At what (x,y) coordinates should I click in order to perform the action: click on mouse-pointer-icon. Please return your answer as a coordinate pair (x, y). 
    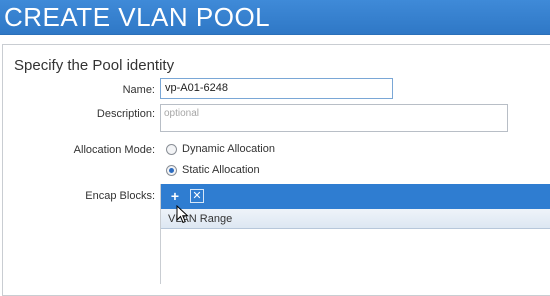
    Looking at the image, I should click on (182, 214).